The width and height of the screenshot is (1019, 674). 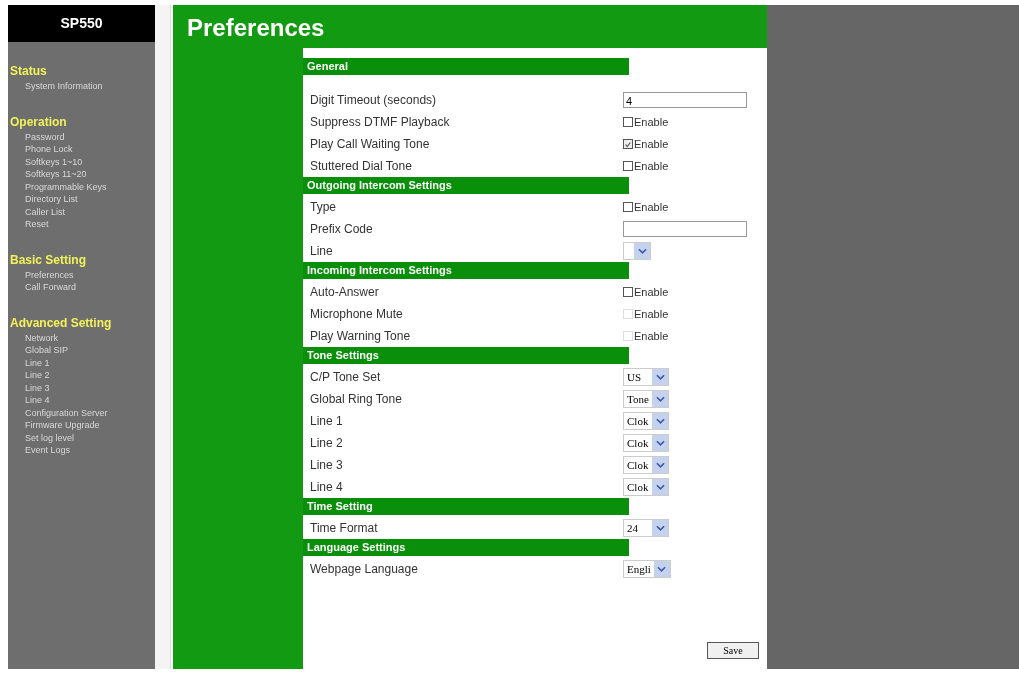 What do you see at coordinates (38, 121) in the screenshot?
I see `nav-heading: Operation` at bounding box center [38, 121].